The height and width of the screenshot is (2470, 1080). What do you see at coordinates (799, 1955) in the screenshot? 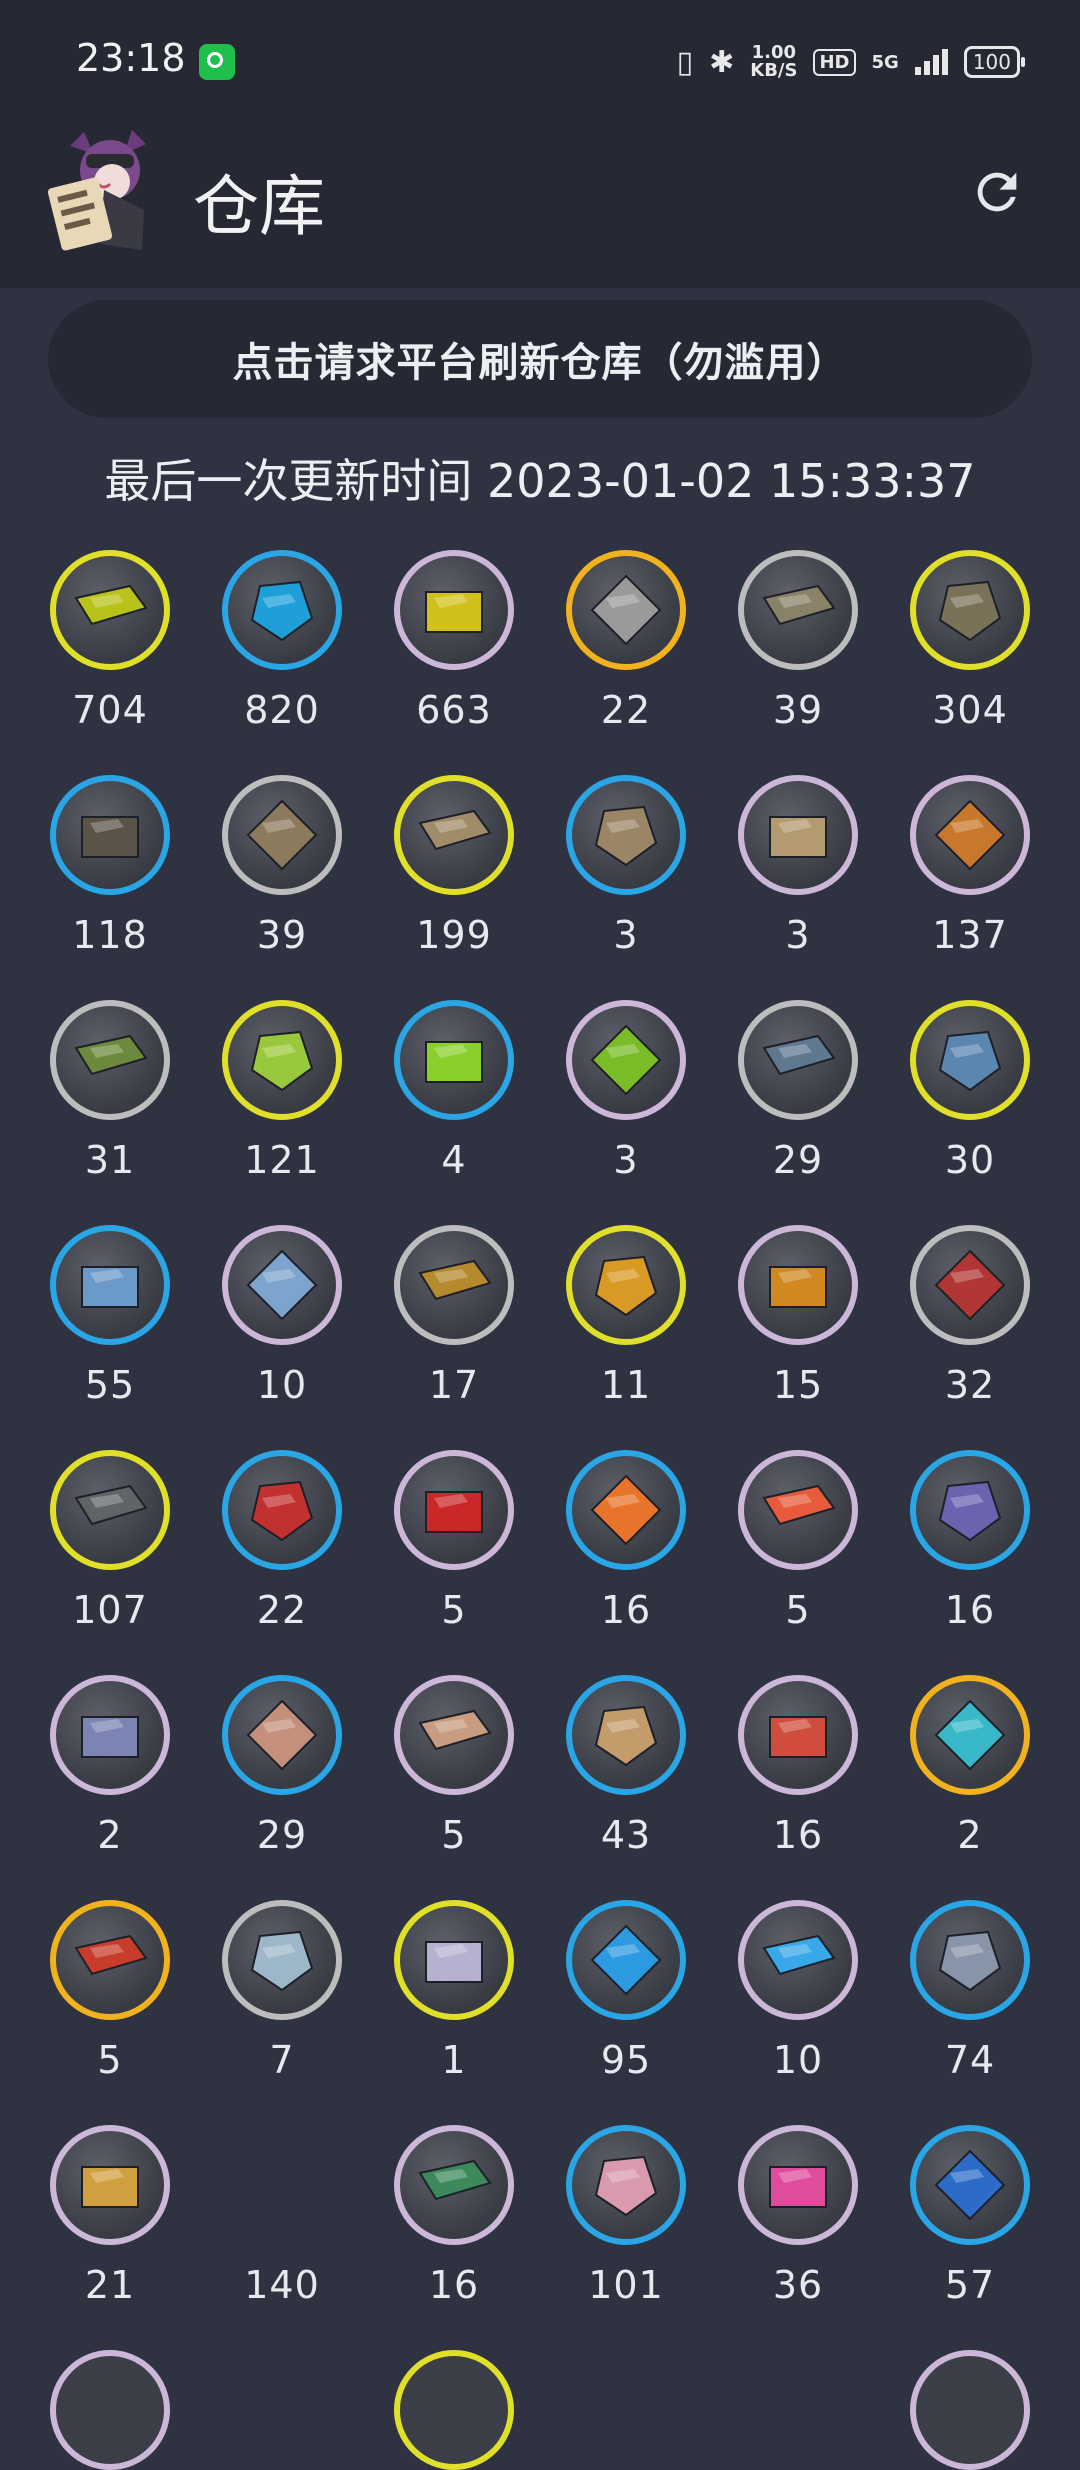
I see `refined-solvent-icon` at bounding box center [799, 1955].